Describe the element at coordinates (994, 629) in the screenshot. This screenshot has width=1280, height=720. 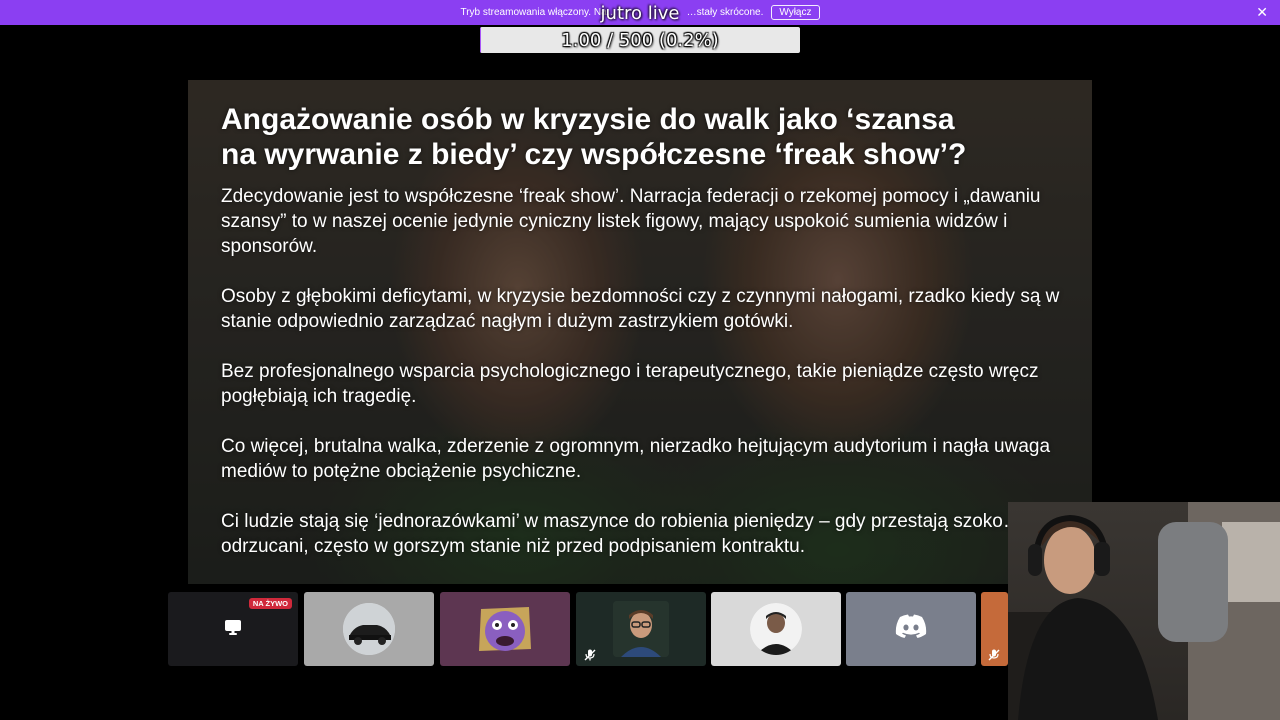
I see `tile-participant-partial` at that location.